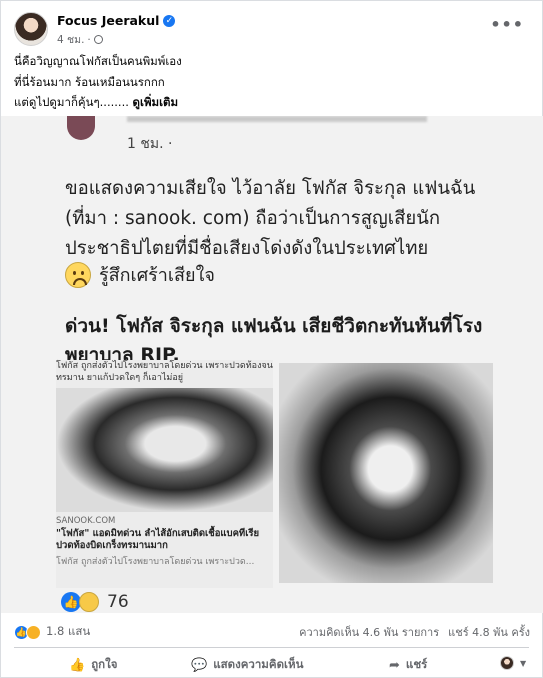  What do you see at coordinates (150, 144) in the screenshot?
I see `embedded-time: 1 ชม. ·` at bounding box center [150, 144].